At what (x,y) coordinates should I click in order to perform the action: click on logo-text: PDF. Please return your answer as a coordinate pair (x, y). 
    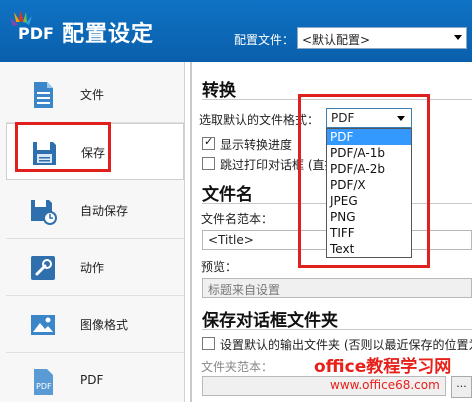
    Looking at the image, I should click on (36, 33).